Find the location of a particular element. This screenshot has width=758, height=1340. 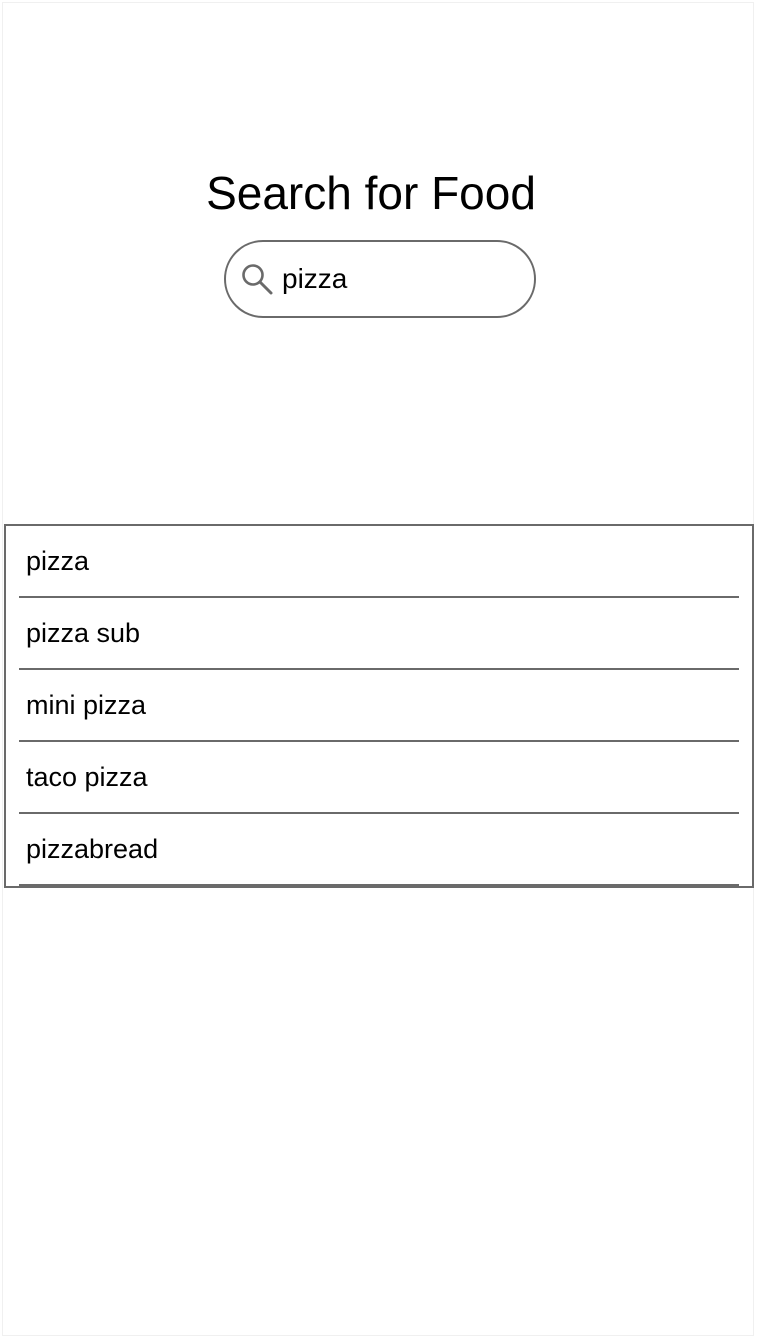

result-item: pizza sub is located at coordinates (379, 634).